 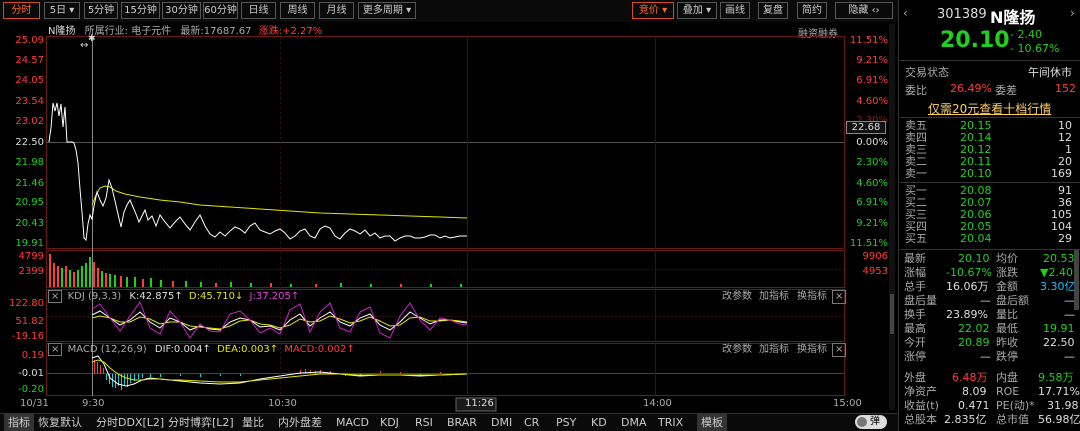 I want to click on stat-label: 净资产, so click(x=920, y=391).